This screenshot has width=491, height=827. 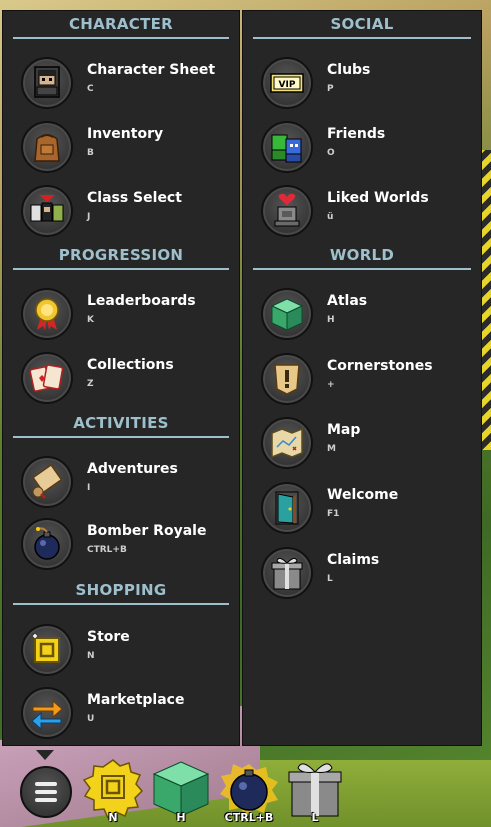 I want to click on menu-item-adventures: Adventures I, so click(x=126, y=482).